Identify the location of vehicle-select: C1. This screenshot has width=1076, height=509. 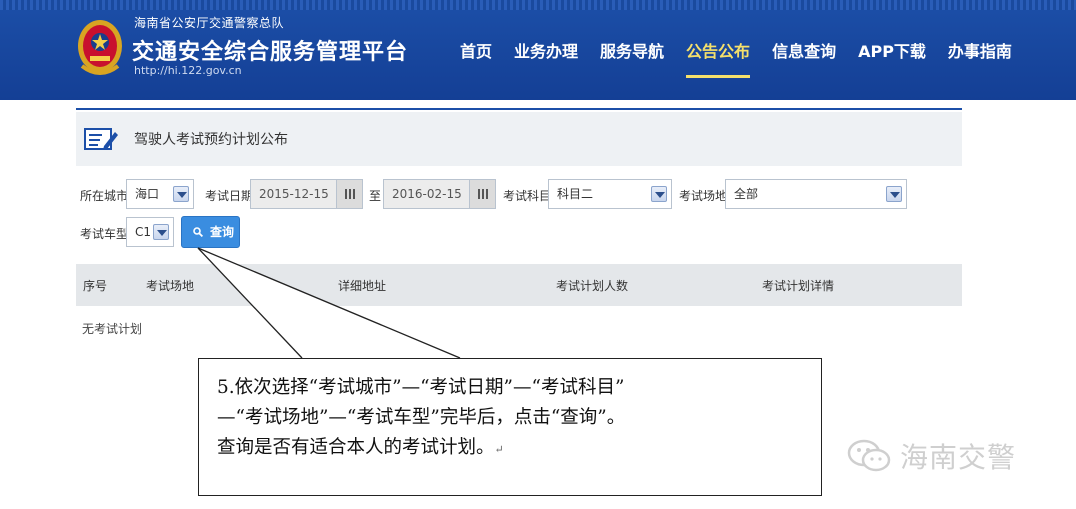
(150, 232).